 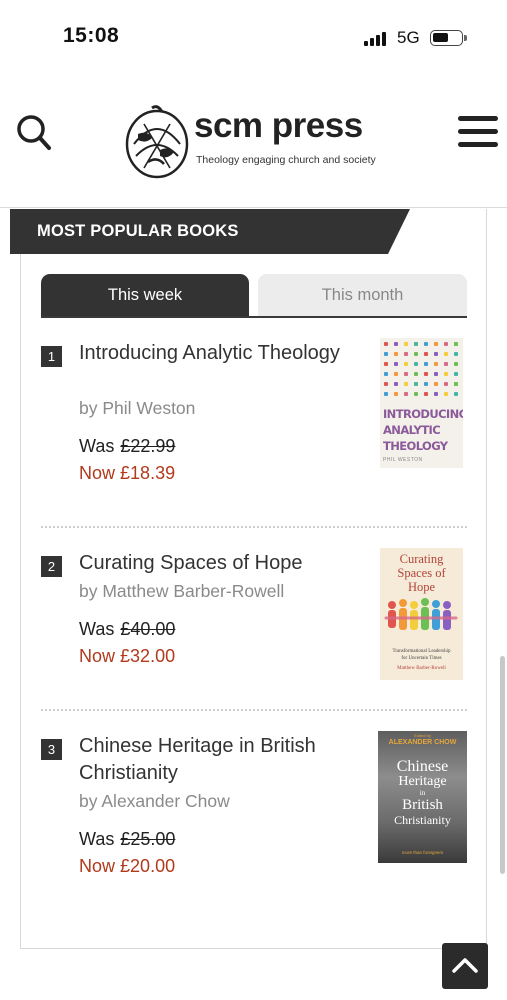 I want to click on section-banner: MOST POPULAR BOOKS, so click(x=210, y=231).